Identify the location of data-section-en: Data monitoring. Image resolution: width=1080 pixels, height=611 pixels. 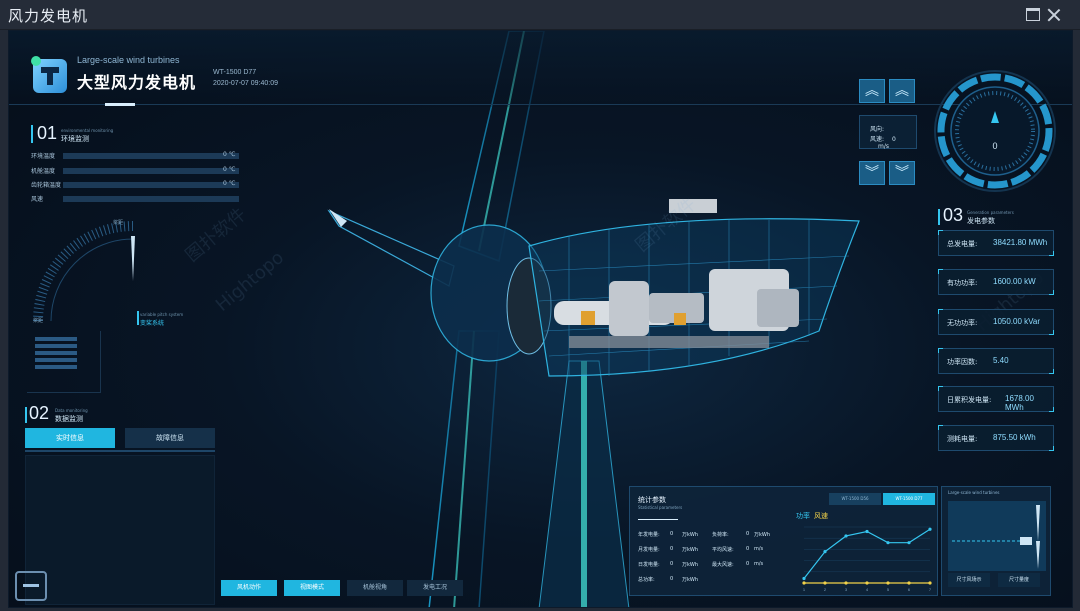
(71, 410).